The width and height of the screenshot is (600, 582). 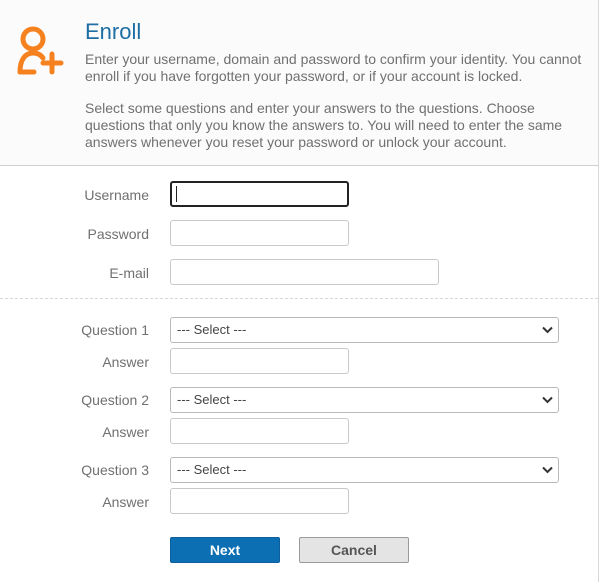 What do you see at coordinates (299, 298) in the screenshot?
I see `section-divider` at bounding box center [299, 298].